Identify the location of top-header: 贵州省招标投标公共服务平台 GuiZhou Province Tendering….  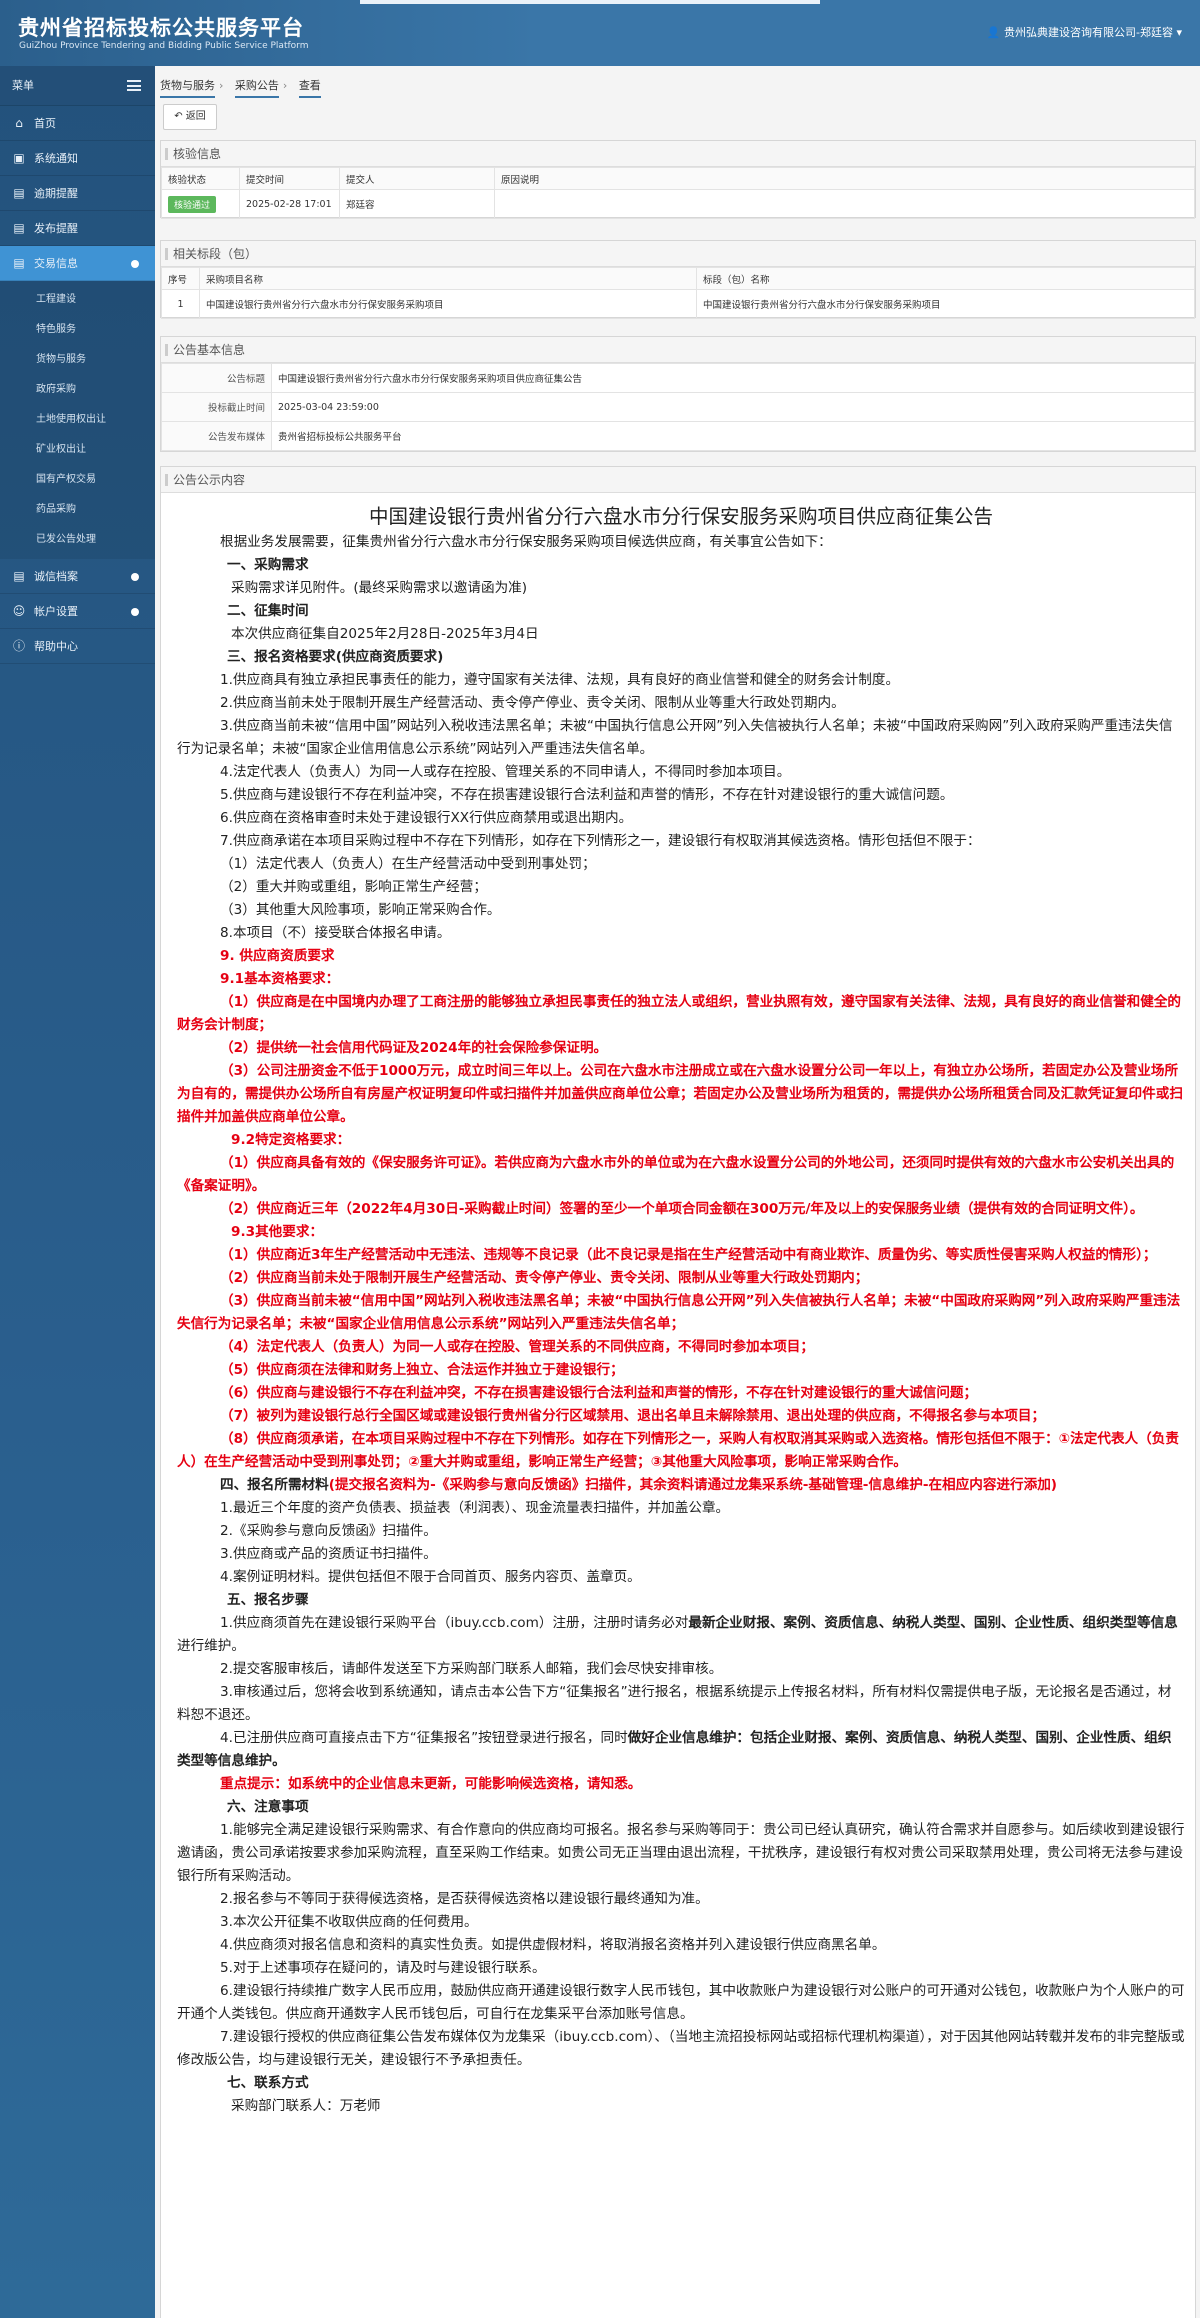
(600, 33).